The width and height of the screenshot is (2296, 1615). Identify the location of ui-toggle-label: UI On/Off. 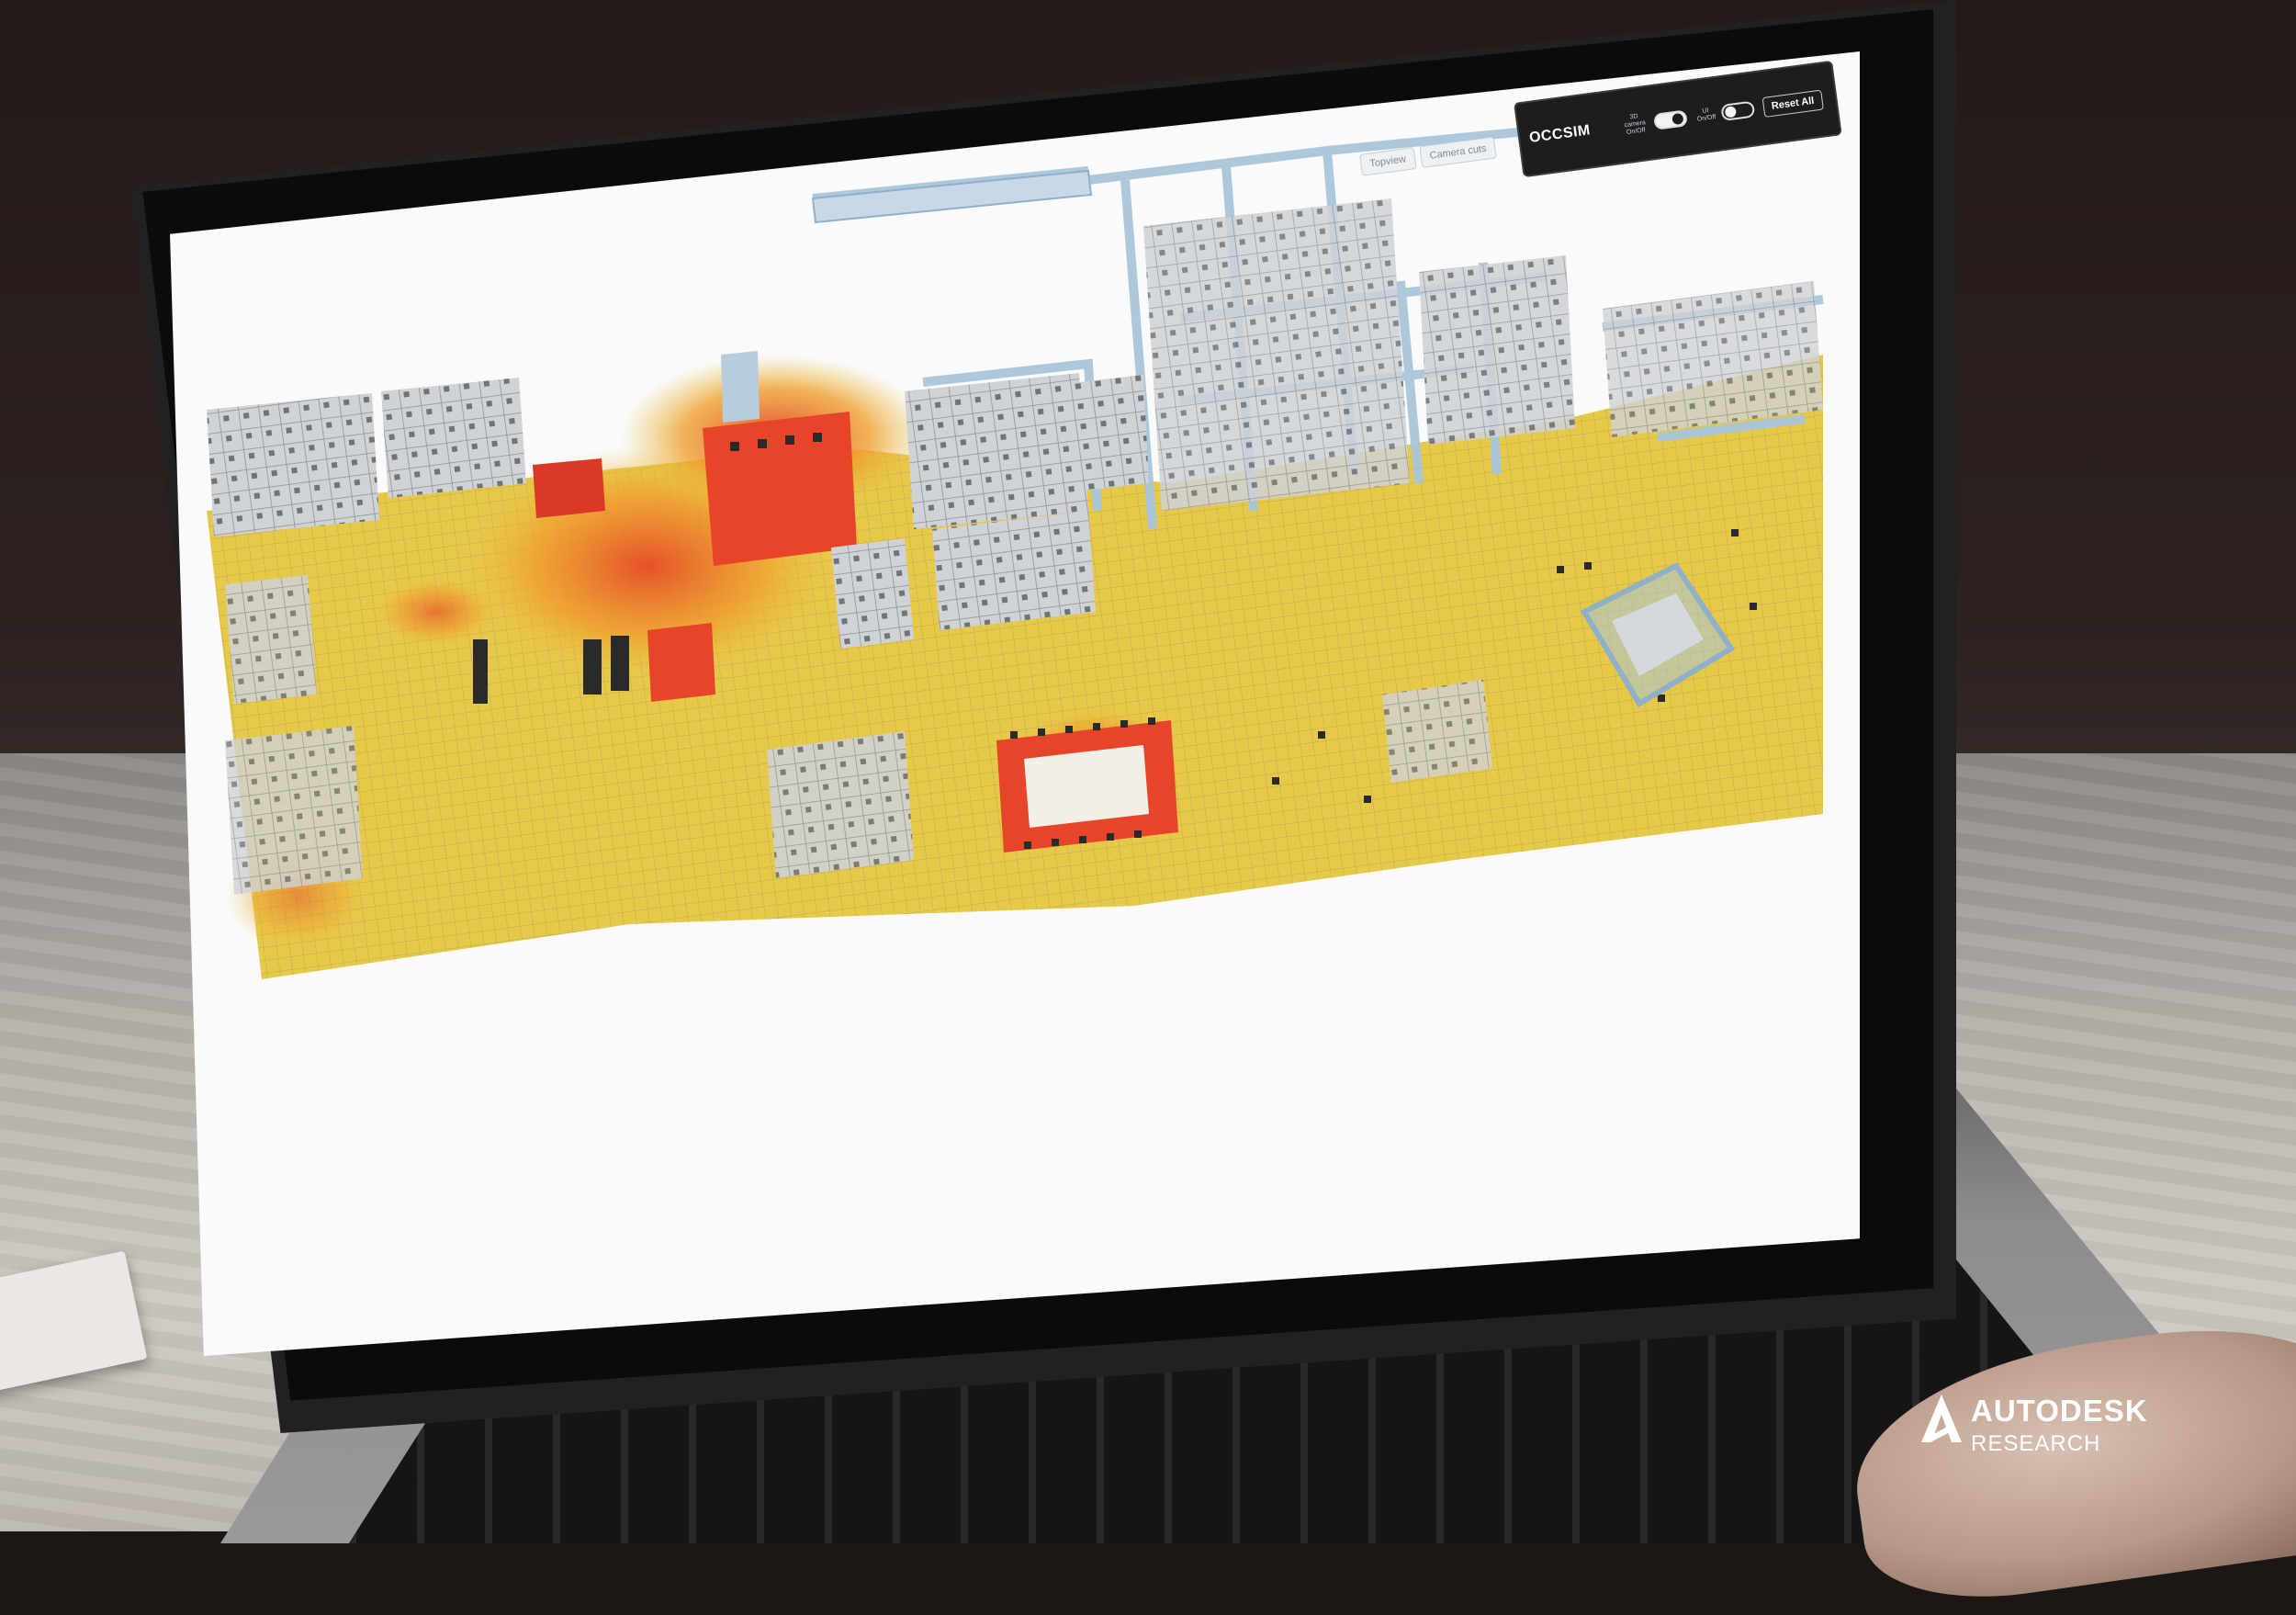
(1706, 115).